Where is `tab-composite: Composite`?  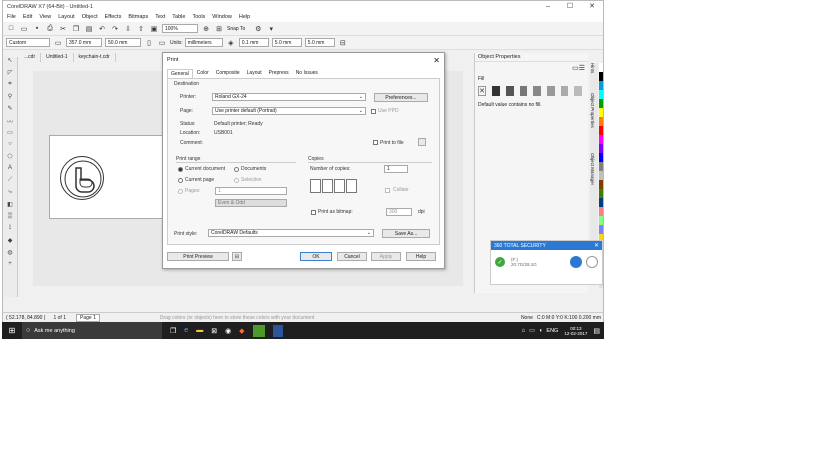 tab-composite: Composite is located at coordinates (228, 73).